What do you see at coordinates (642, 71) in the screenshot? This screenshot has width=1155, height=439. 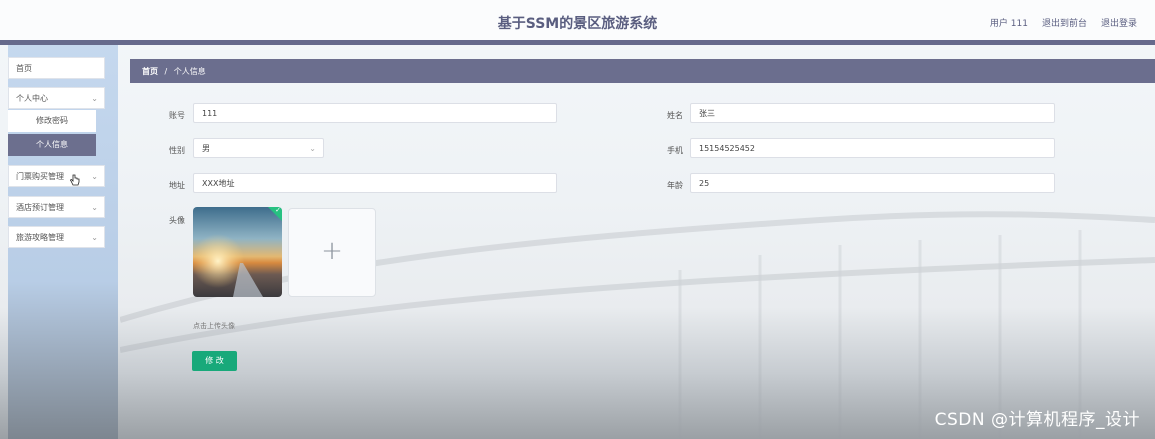 I see `breadcrumb: 首页 / 个人信息` at bounding box center [642, 71].